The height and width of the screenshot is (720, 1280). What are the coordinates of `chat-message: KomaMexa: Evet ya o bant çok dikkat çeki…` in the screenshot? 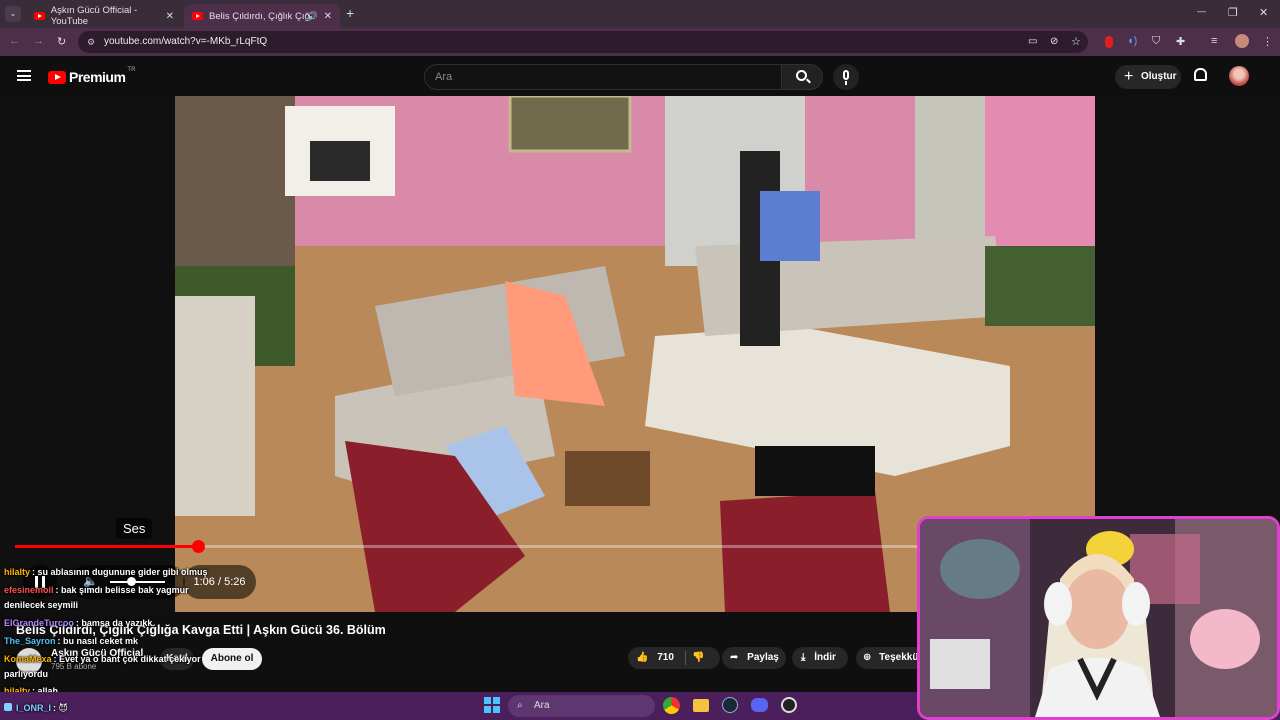 It's located at (102, 659).